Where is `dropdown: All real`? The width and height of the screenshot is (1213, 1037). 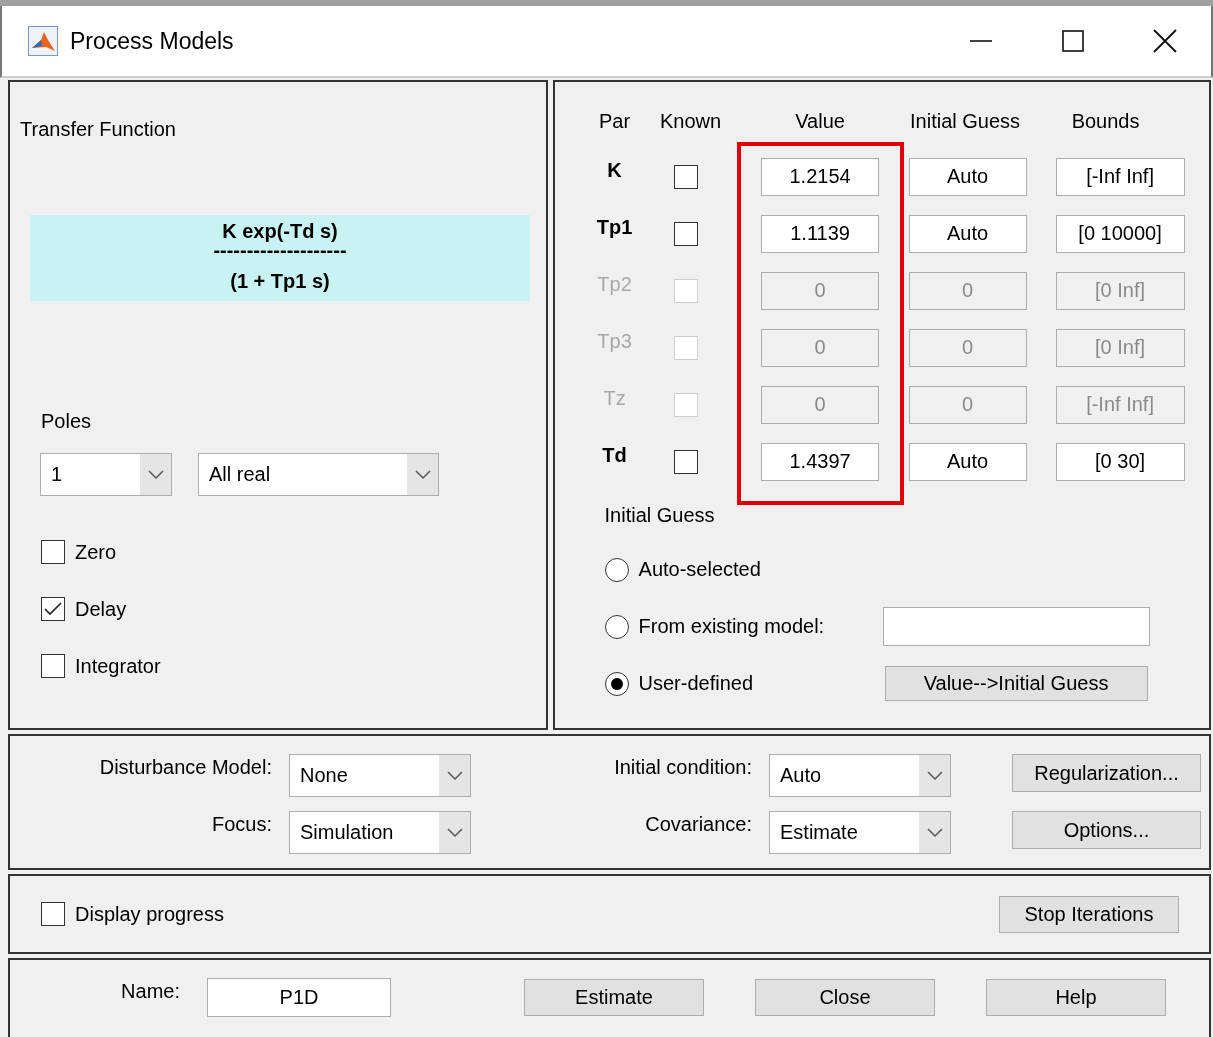 dropdown: All real is located at coordinates (318, 474).